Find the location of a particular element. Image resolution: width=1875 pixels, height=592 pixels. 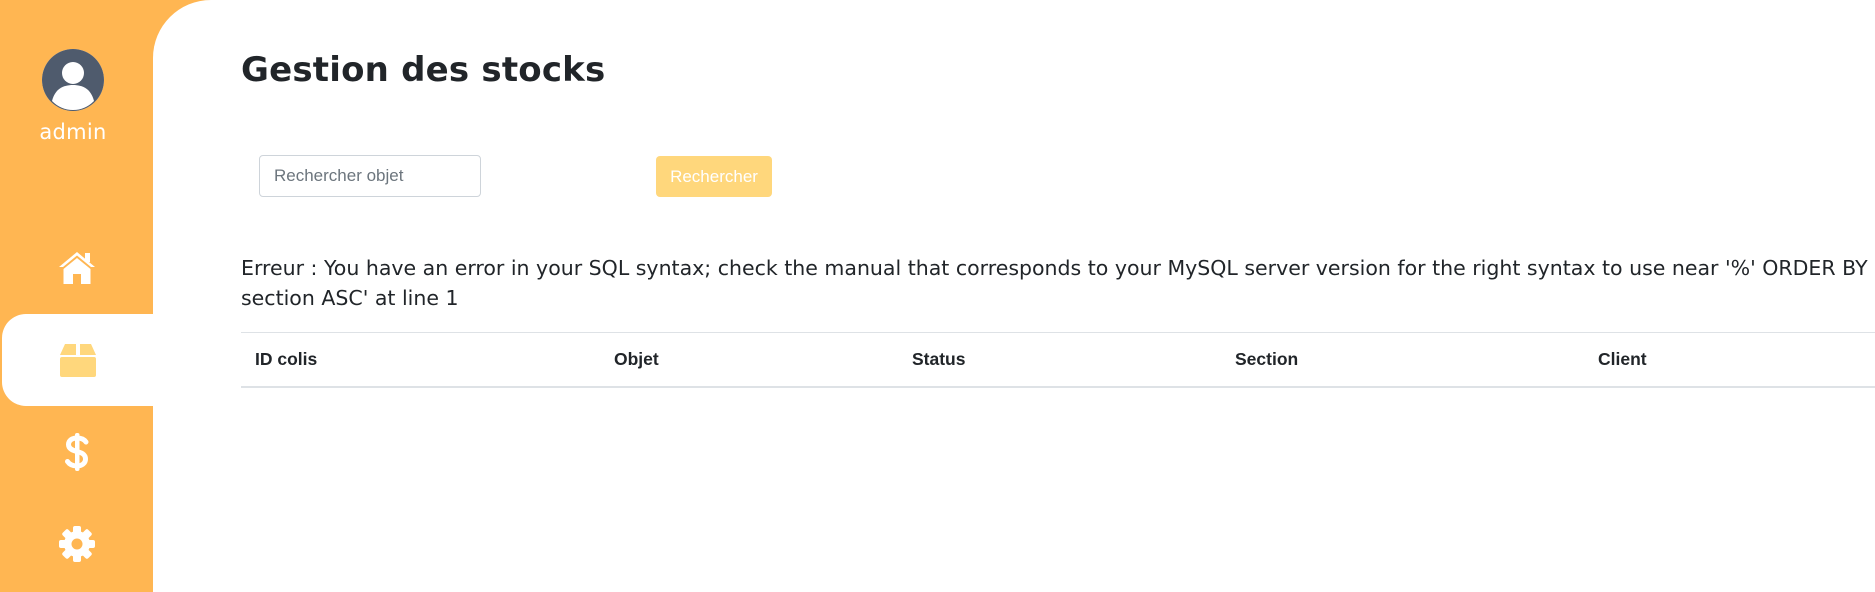

dollar-icon is located at coordinates (76, 452).